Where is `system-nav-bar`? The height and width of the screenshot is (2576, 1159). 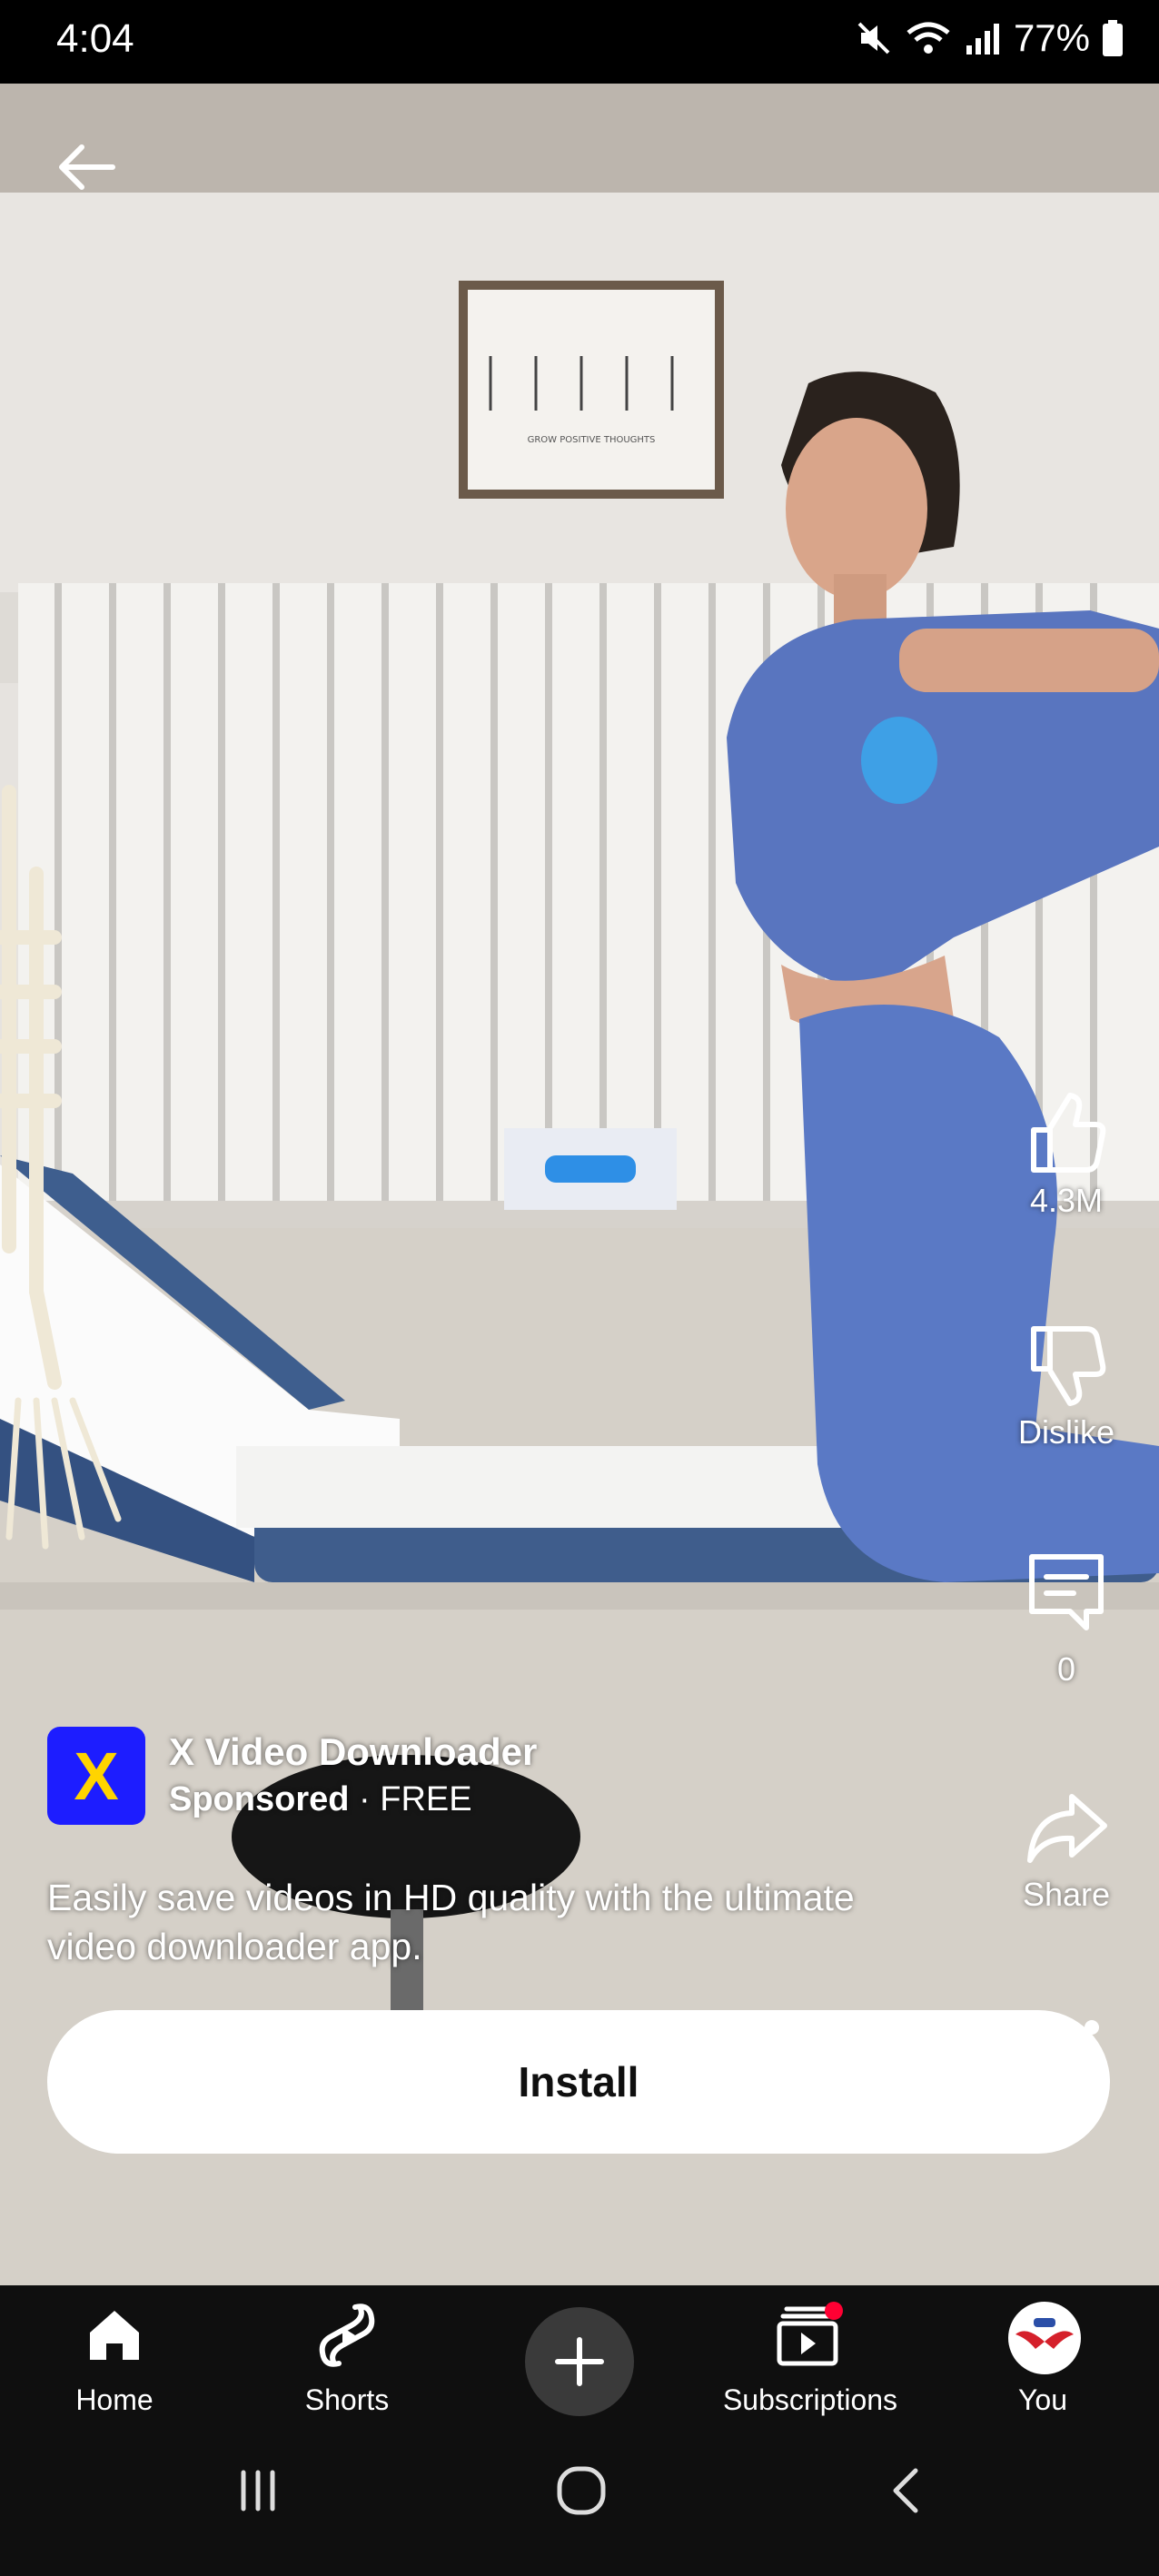 system-nav-bar is located at coordinates (579, 2499).